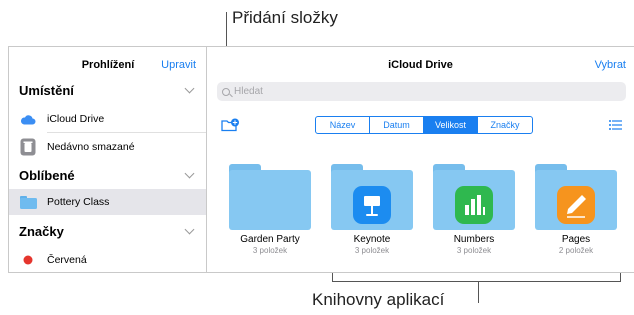 Image resolution: width=634 pixels, height=315 pixels. What do you see at coordinates (474, 205) in the screenshot?
I see `numbers-app-icon` at bounding box center [474, 205].